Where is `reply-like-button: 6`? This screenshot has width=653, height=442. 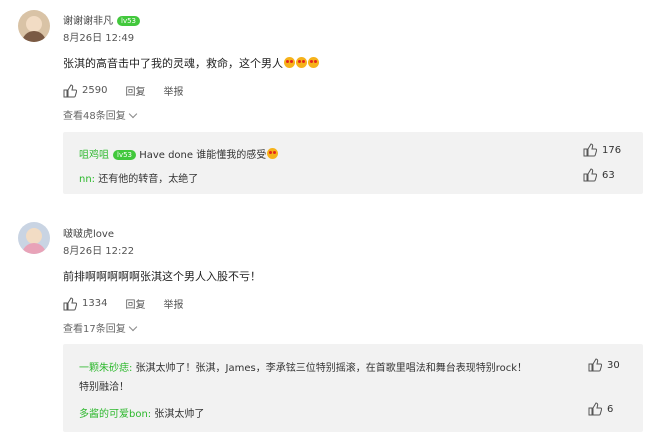
reply-like-button: 6 is located at coordinates (600, 409).